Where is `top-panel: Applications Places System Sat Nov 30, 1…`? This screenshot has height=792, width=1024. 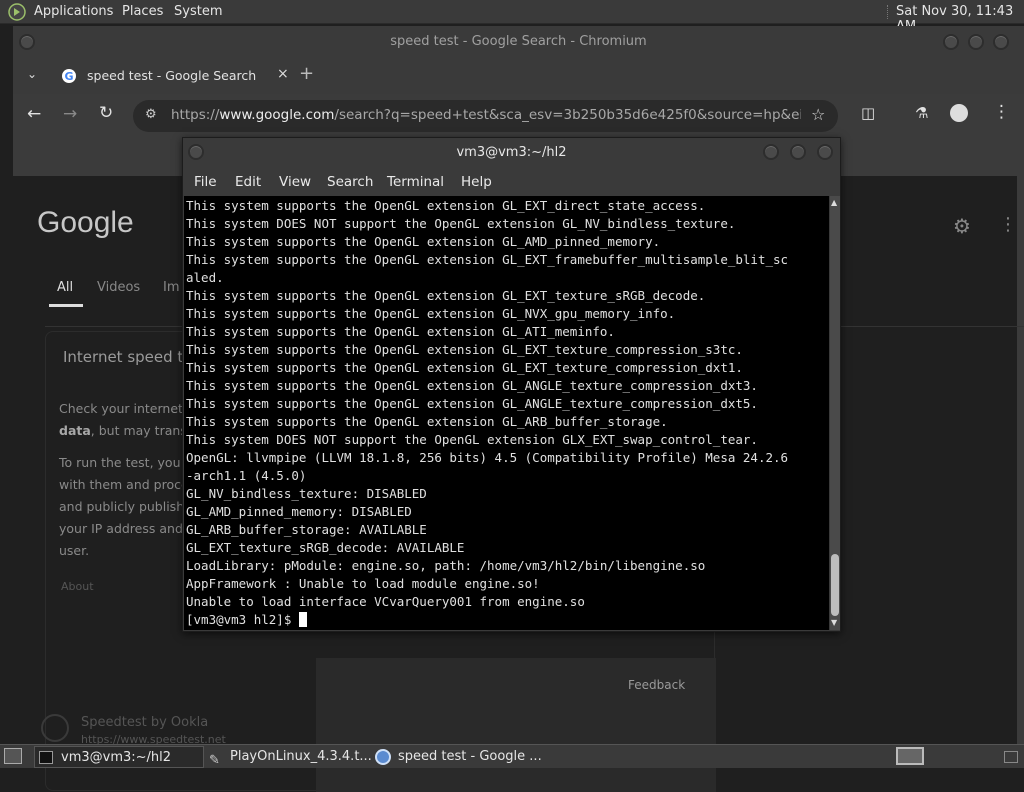
top-panel: Applications Places System Sat Nov 30, 1… is located at coordinates (512, 17).